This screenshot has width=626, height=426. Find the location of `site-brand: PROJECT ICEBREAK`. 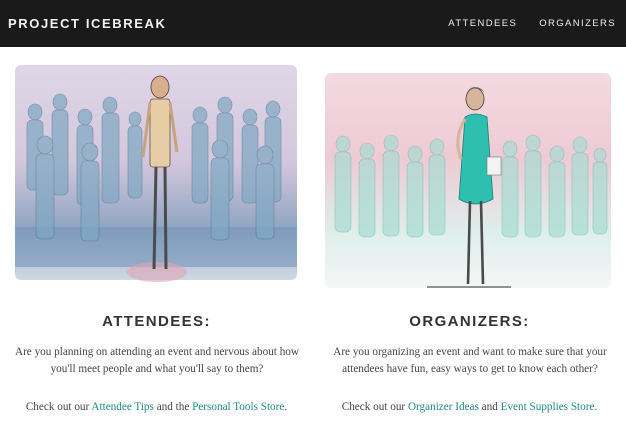

site-brand: PROJECT ICEBREAK is located at coordinates (87, 23).